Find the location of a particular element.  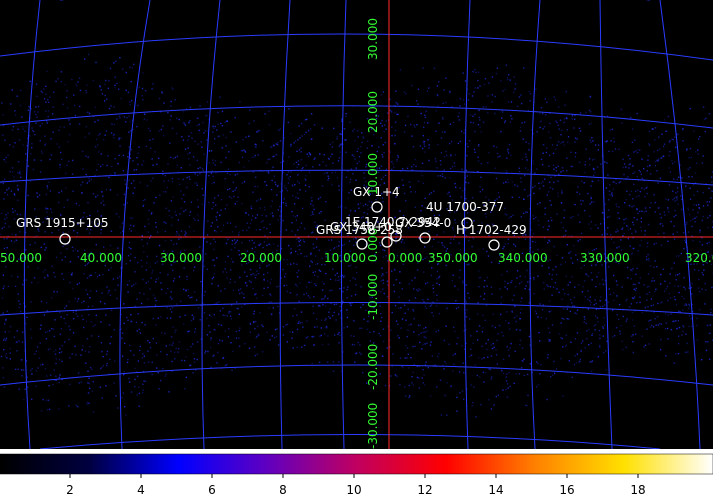

longitude-label: 30.000 is located at coordinates (181, 258).